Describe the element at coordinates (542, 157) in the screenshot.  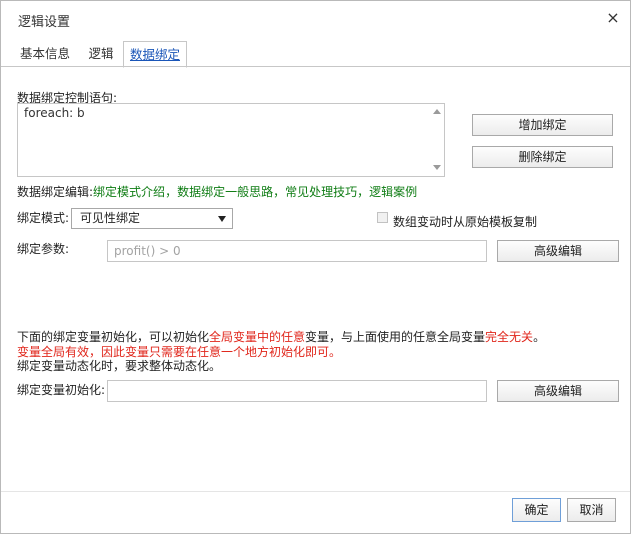
I see `delete-binding-button: 删除绑定` at that location.